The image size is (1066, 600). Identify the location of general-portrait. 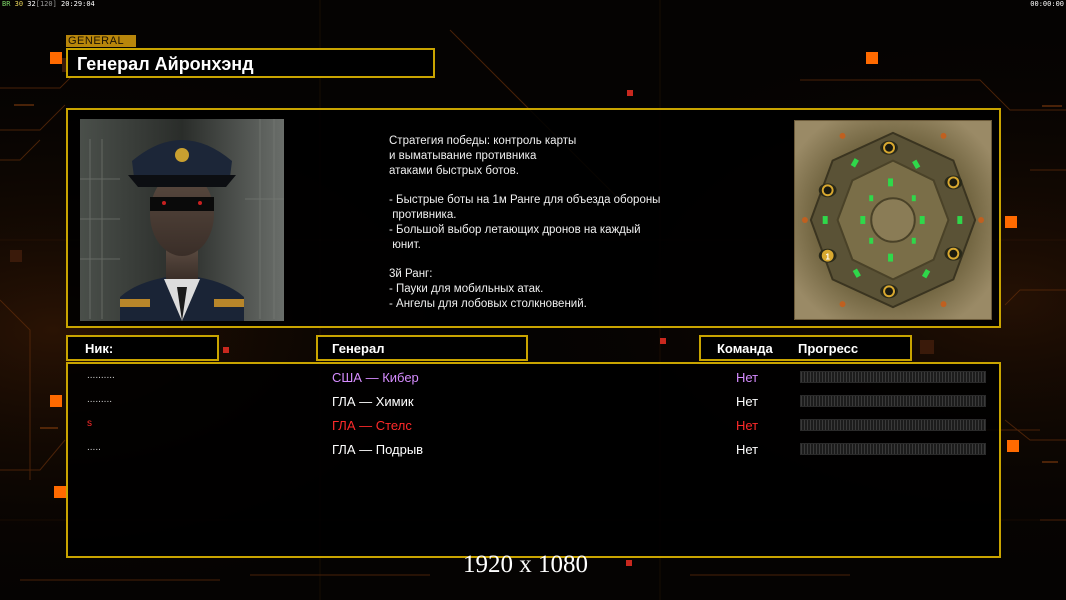
(182, 220).